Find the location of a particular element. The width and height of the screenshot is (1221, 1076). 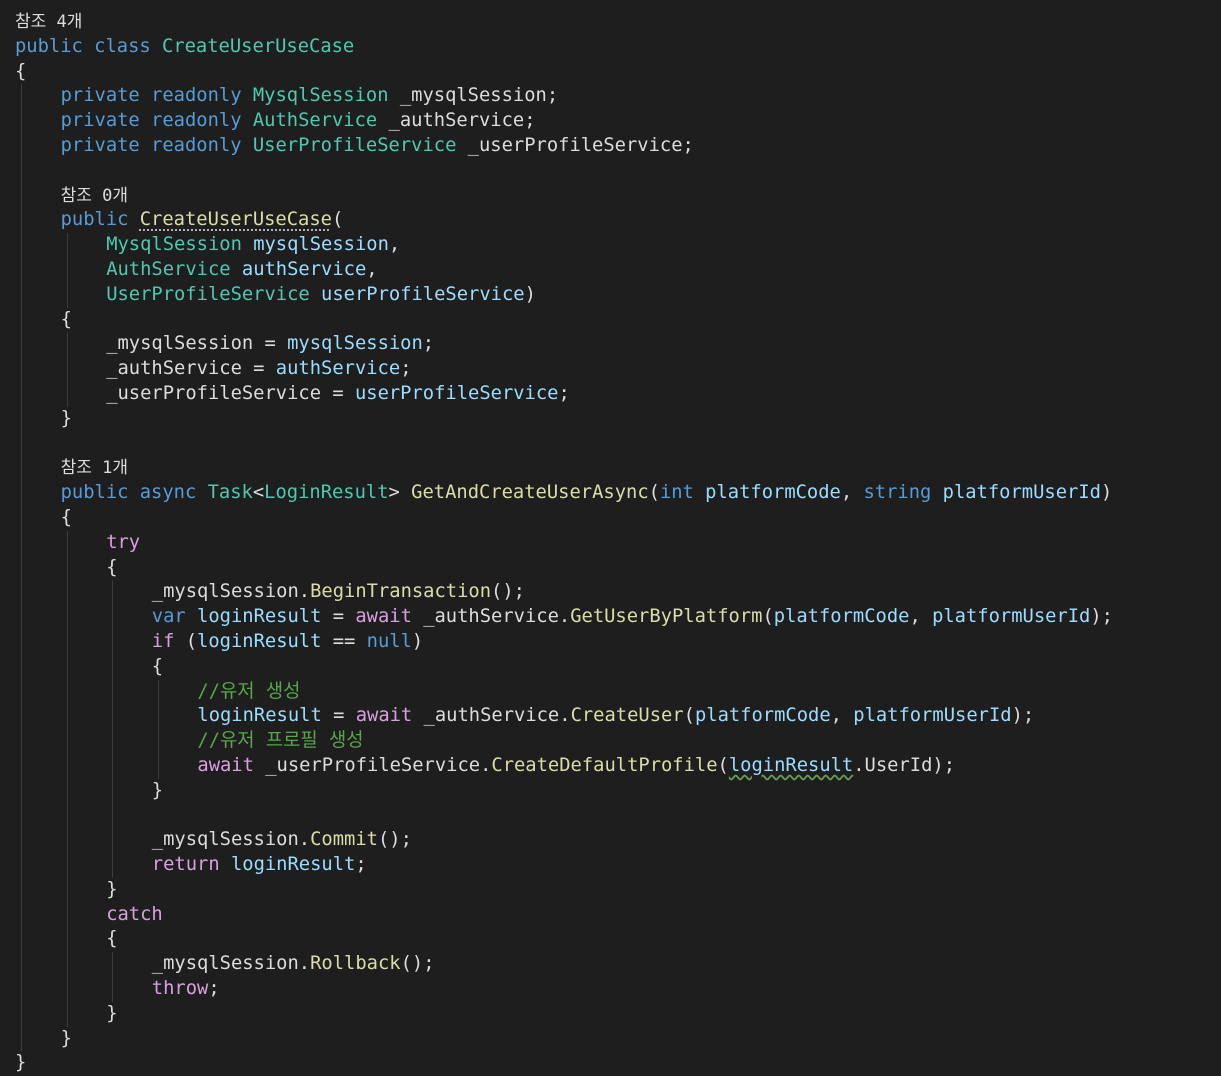

code-token: var is located at coordinates (168, 617).